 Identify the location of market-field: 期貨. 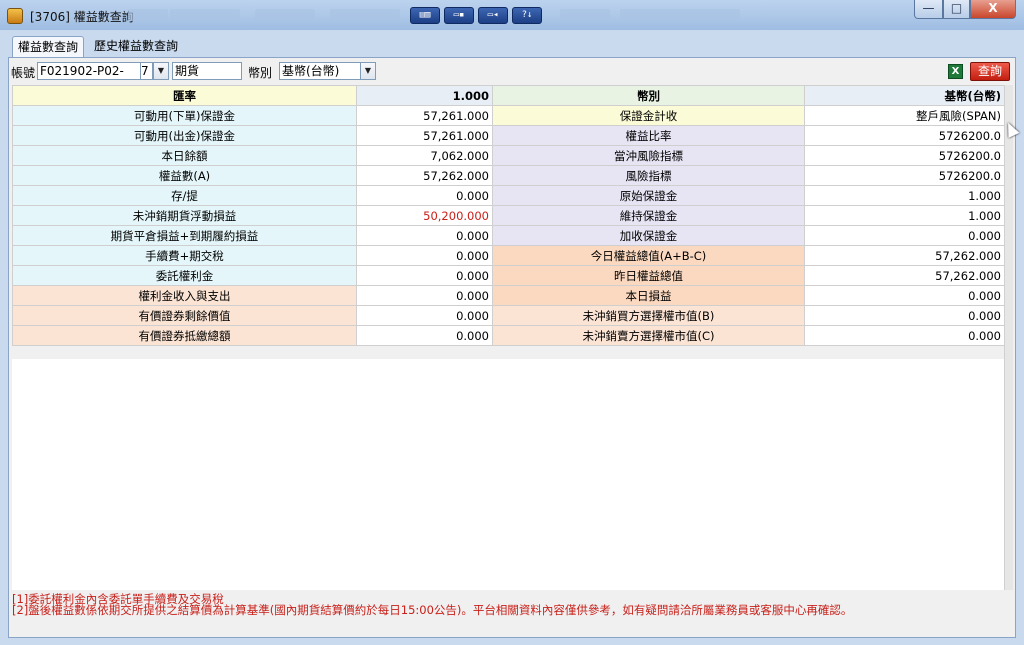
(207, 71).